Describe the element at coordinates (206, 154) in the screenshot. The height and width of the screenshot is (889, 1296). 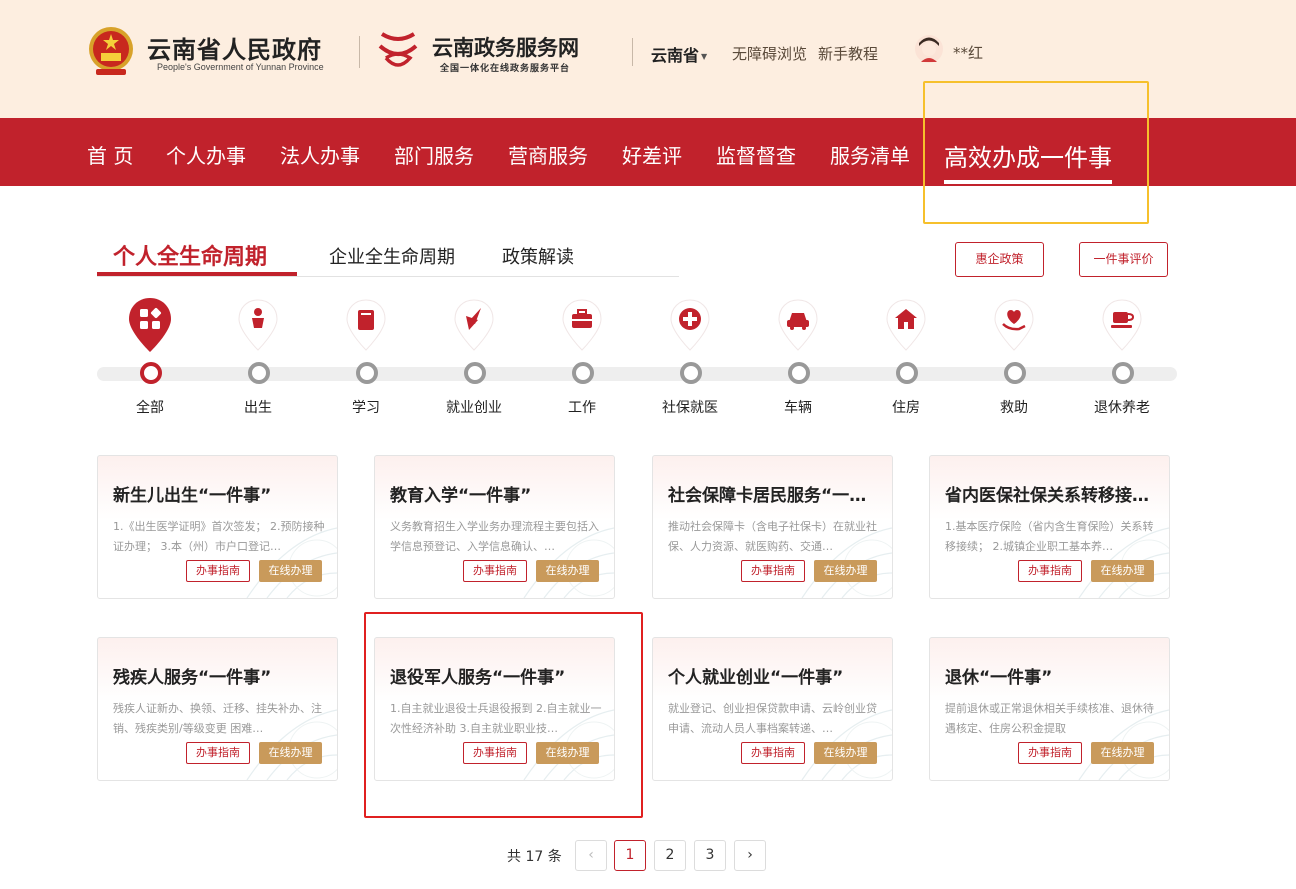
I see `nav-personal: 个人办事` at that location.